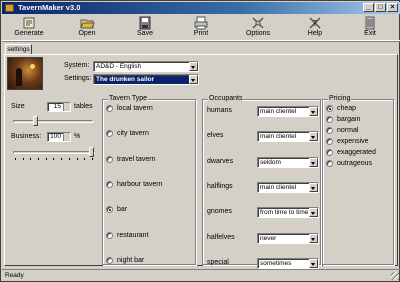  I want to click on open-button: Open, so click(87, 28).